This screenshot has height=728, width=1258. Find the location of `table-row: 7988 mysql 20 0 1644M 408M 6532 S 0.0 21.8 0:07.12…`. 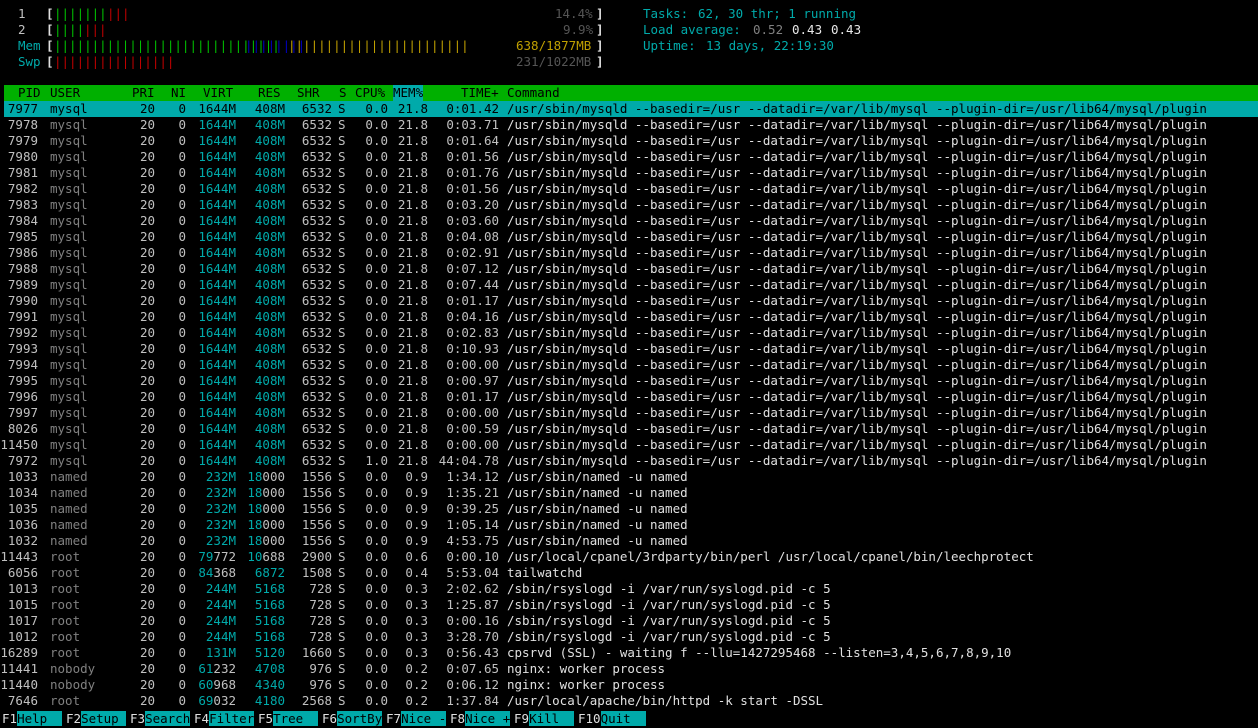

table-row: 7988 mysql 20 0 1644M 408M 6532 S 0.0 21.8 0:07.12… is located at coordinates (627, 269).